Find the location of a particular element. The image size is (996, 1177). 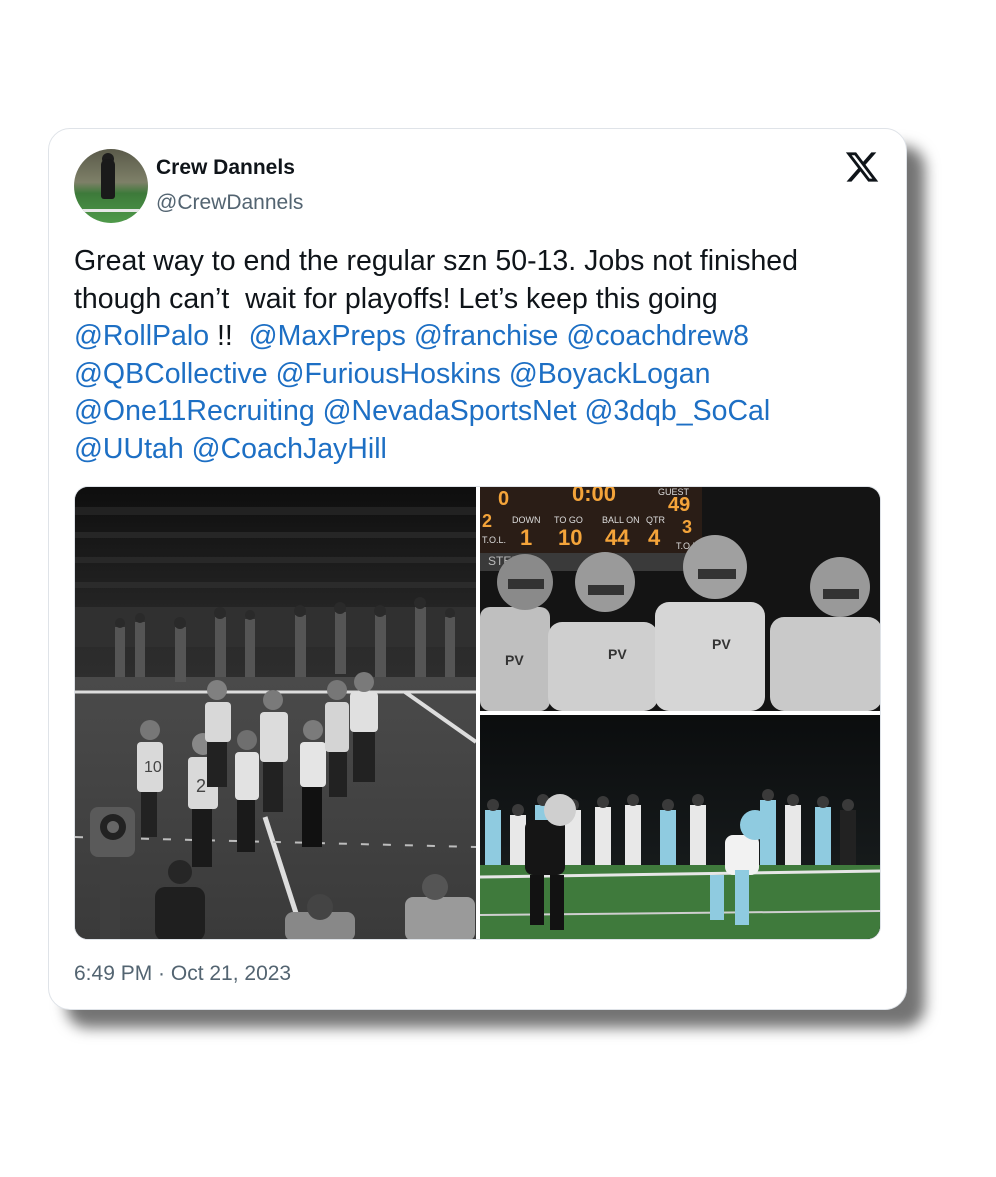

scoreboard-home: 0 is located at coordinates (503, 499).